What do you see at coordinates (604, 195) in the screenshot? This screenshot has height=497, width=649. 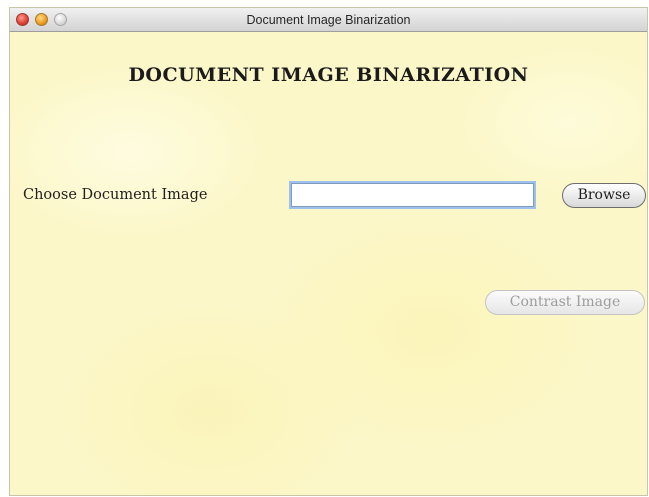 I see `browse-button: Browse` at bounding box center [604, 195].